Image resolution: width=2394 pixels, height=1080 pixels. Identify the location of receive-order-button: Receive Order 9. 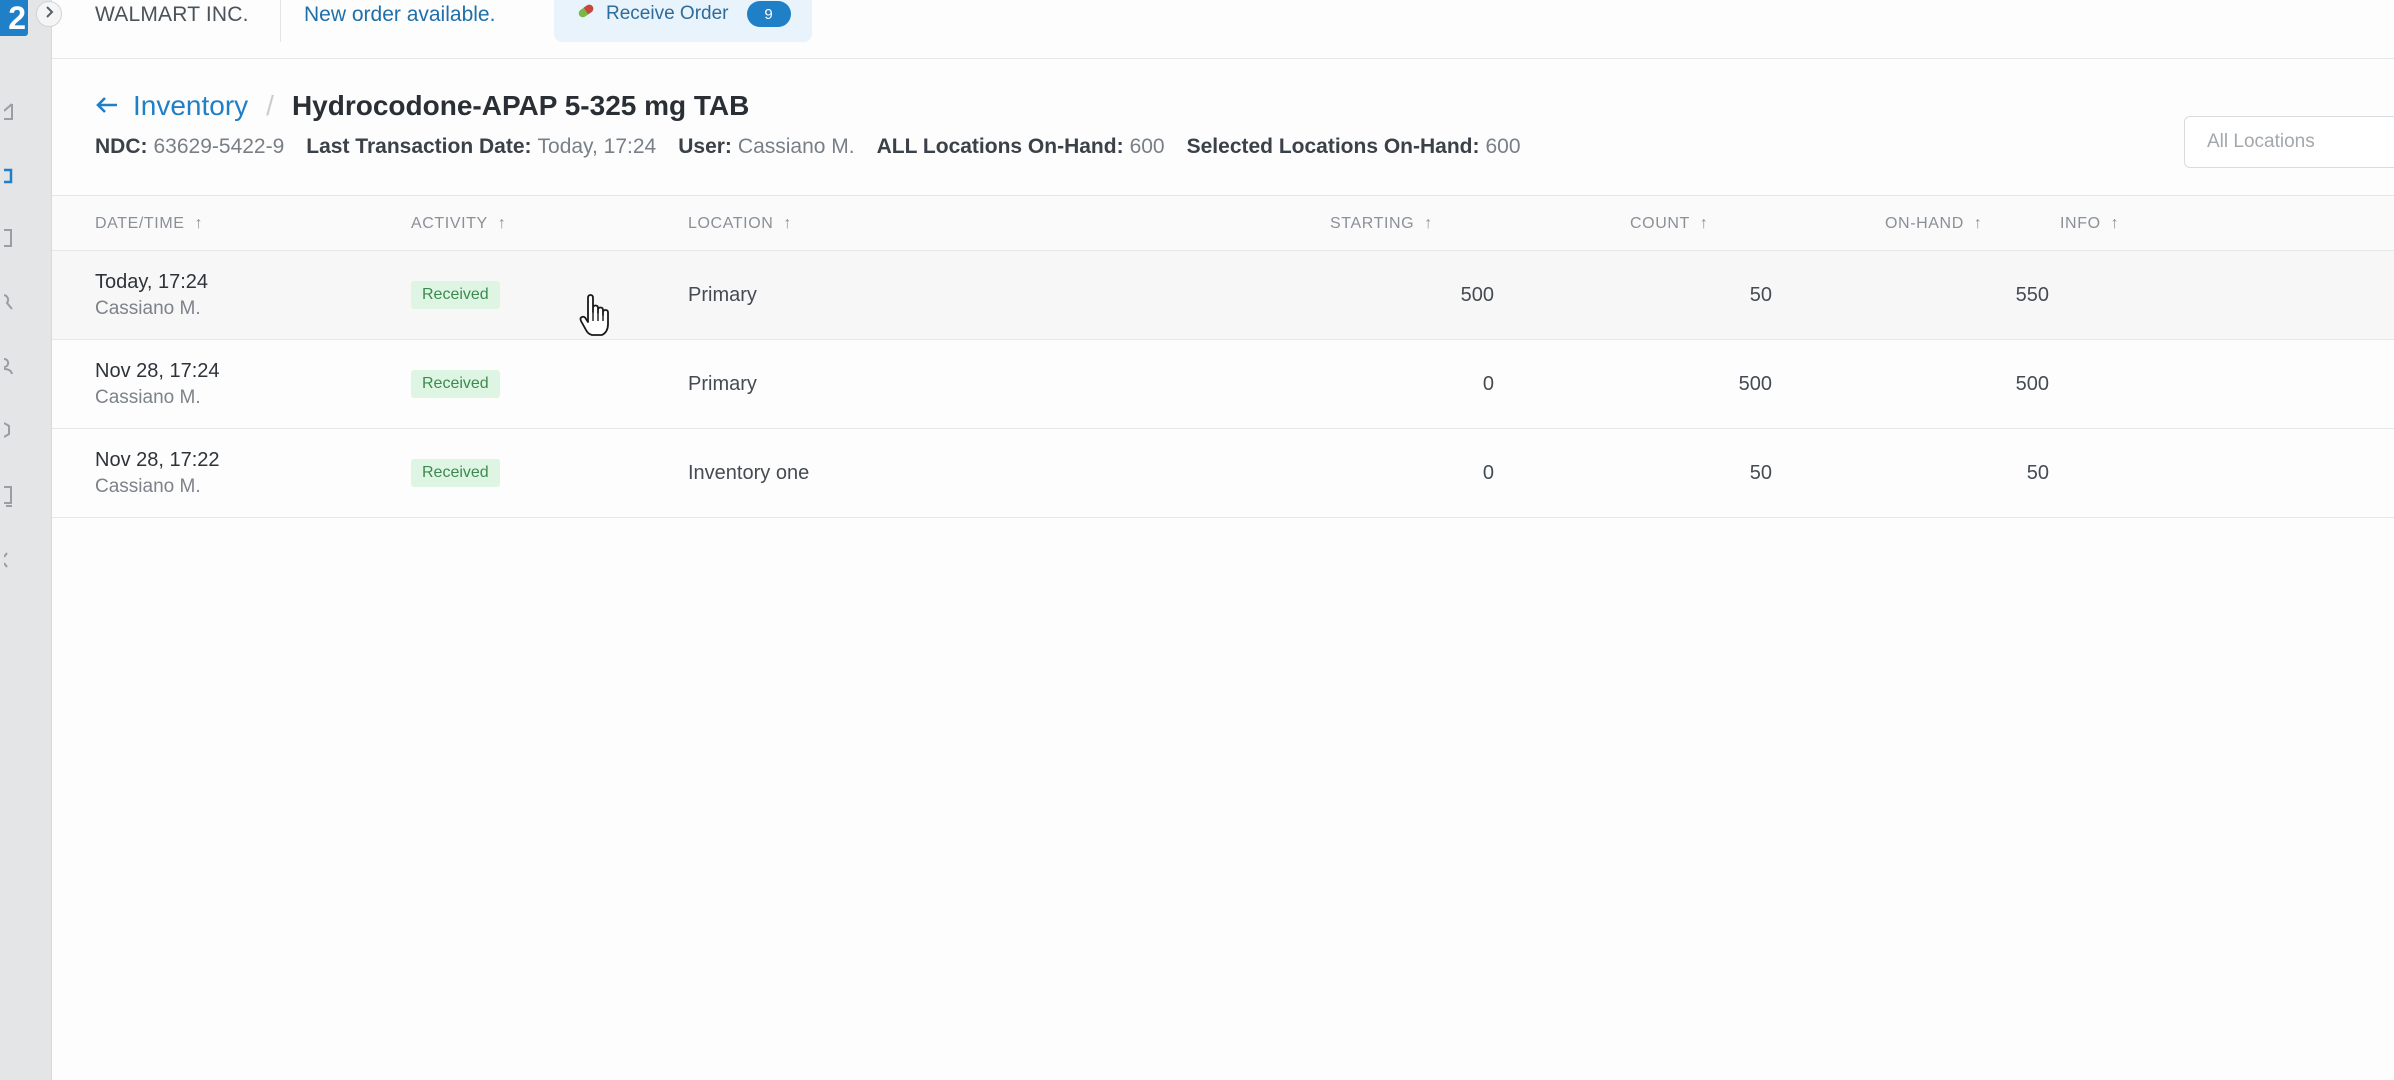
(683, 21).